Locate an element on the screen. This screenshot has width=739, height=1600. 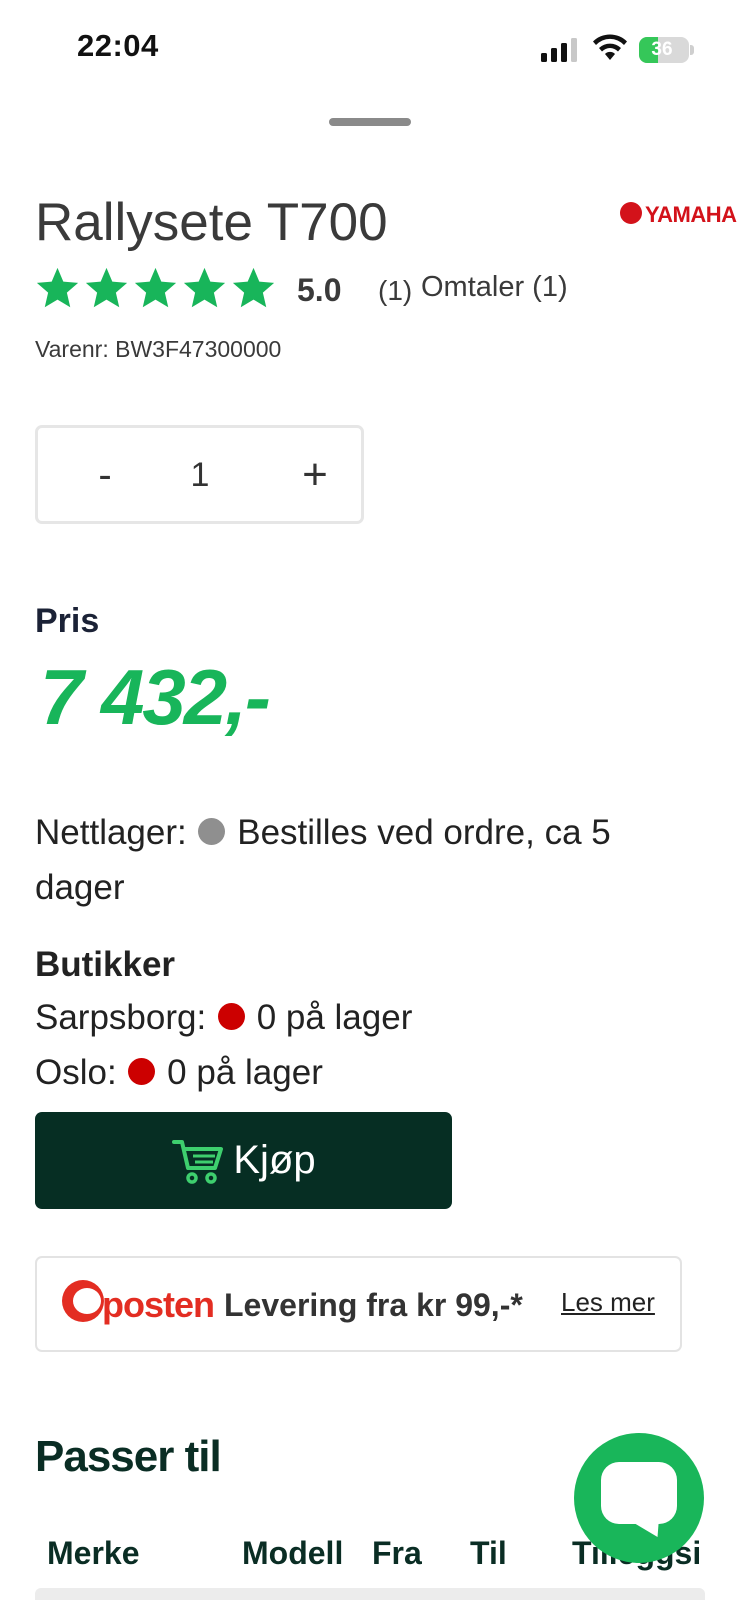
quantity-value: 1 is located at coordinates (200, 475).